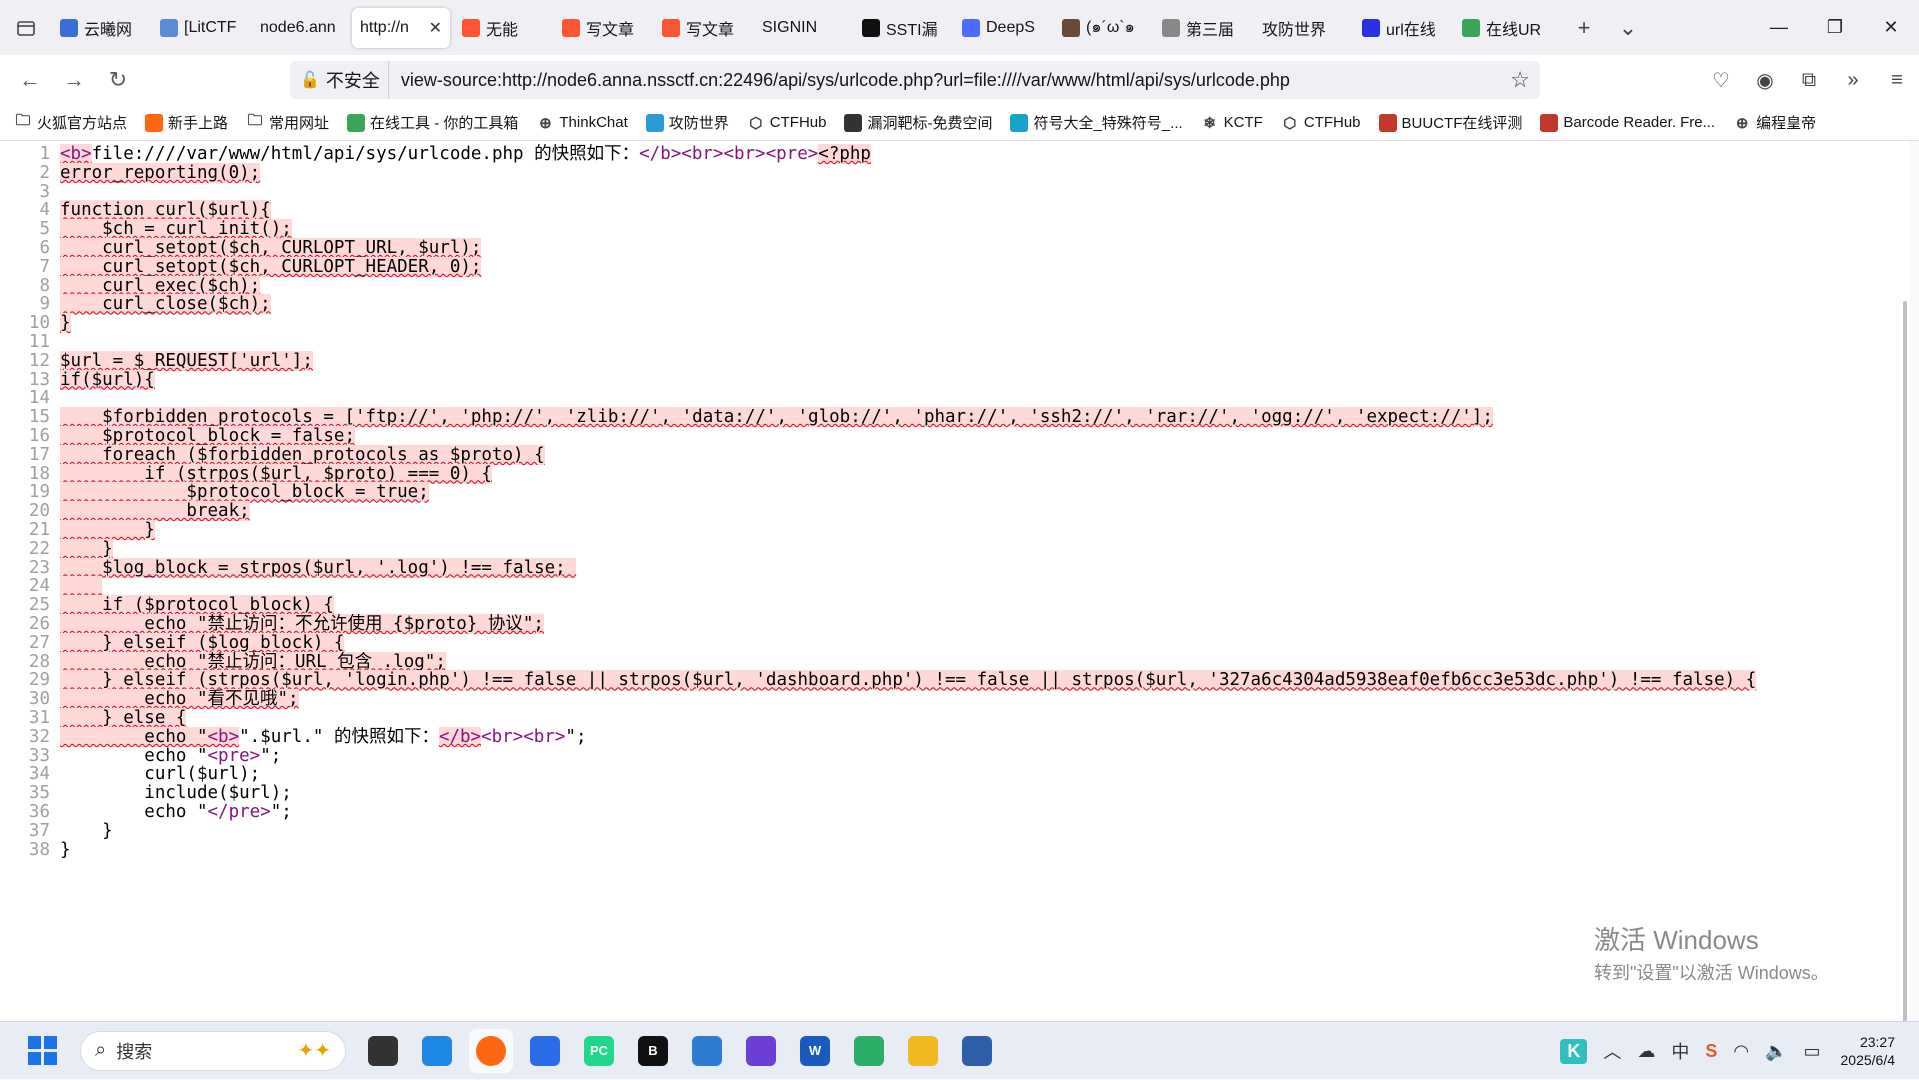  I want to click on tab-11: 第三届, so click(1202, 28).